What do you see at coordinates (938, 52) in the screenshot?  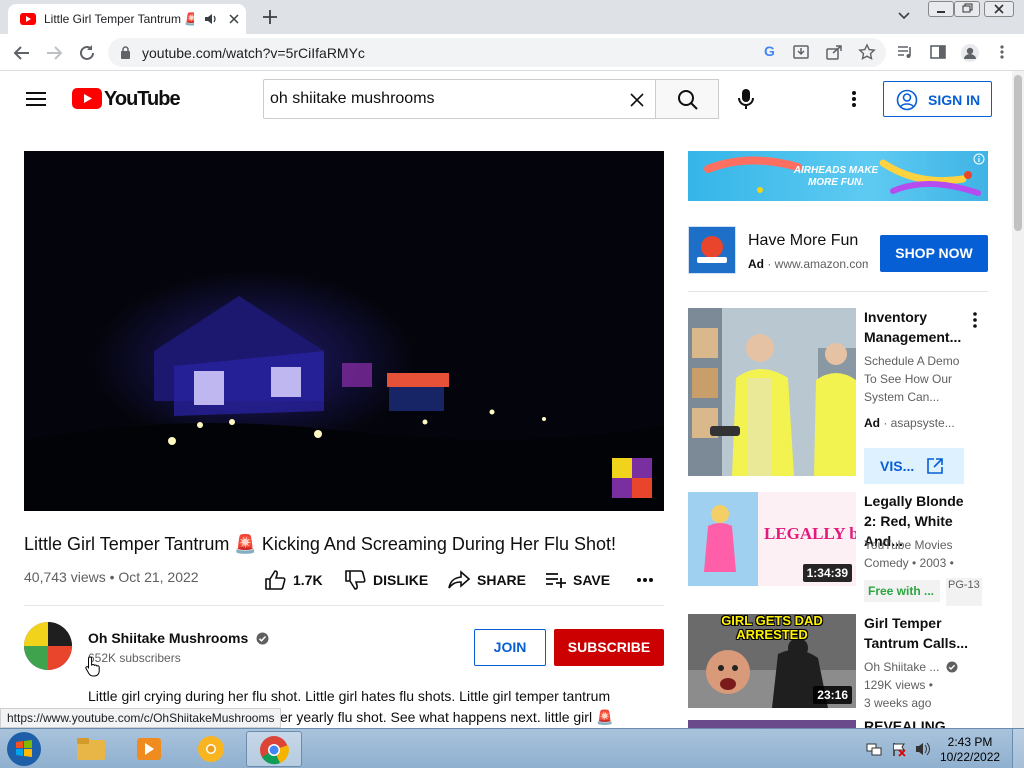 I see `side-panel-icon` at bounding box center [938, 52].